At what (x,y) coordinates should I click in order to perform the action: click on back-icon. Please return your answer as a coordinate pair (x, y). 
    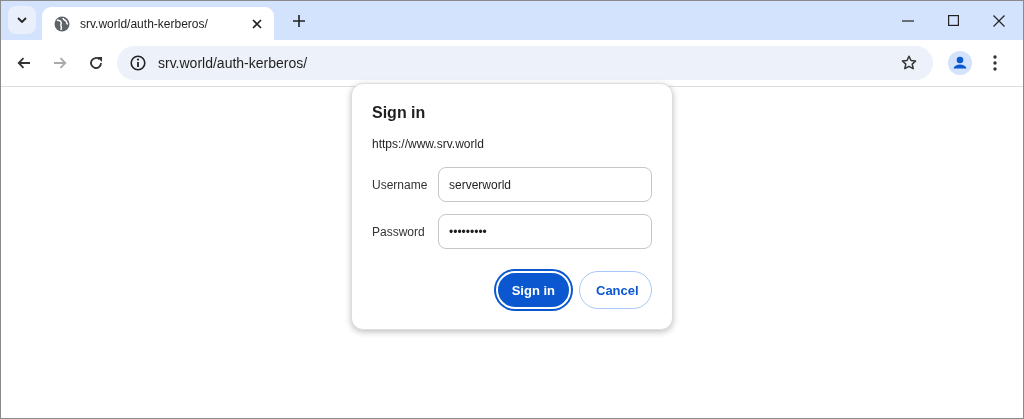
    Looking at the image, I should click on (24, 63).